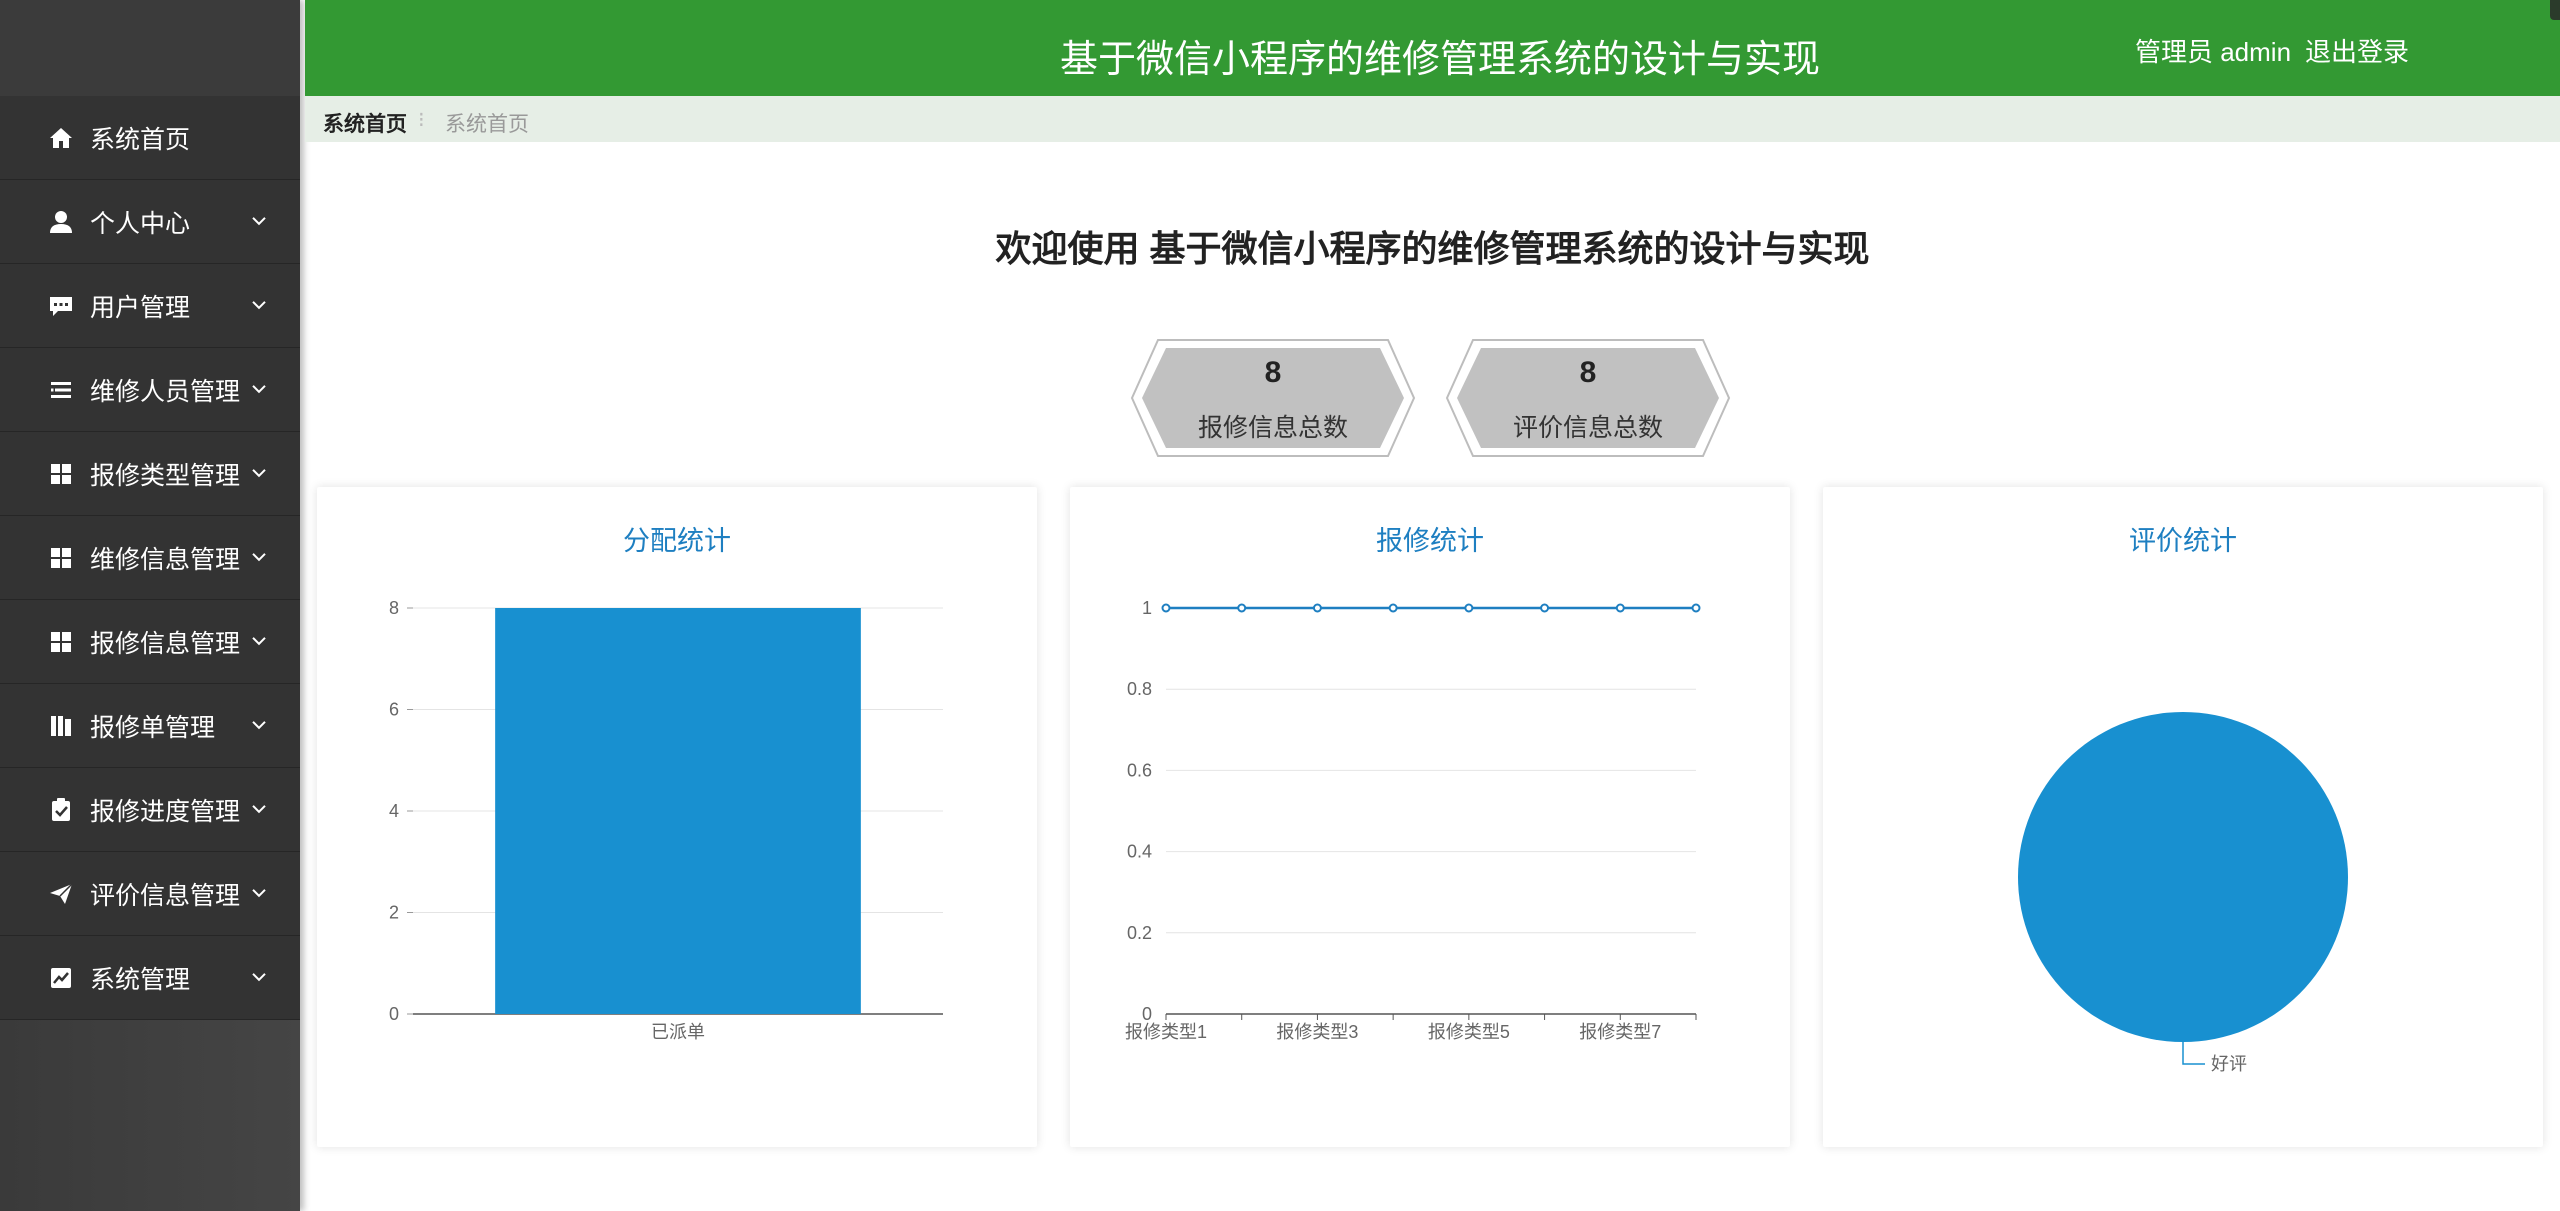 Image resolution: width=2560 pixels, height=1211 pixels. I want to click on current-user: 管理员 admin, so click(2213, 52).